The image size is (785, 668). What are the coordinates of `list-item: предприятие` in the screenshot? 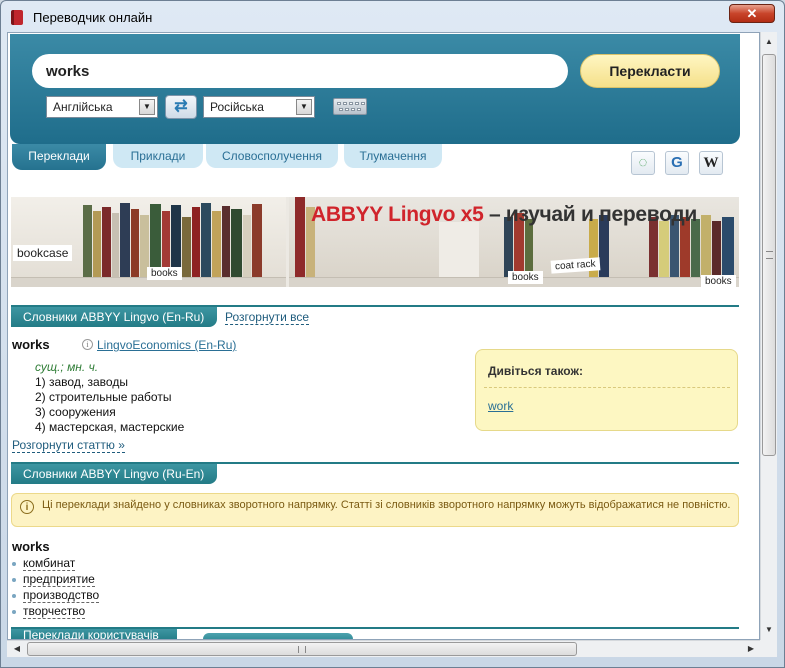 It's located at (59, 580).